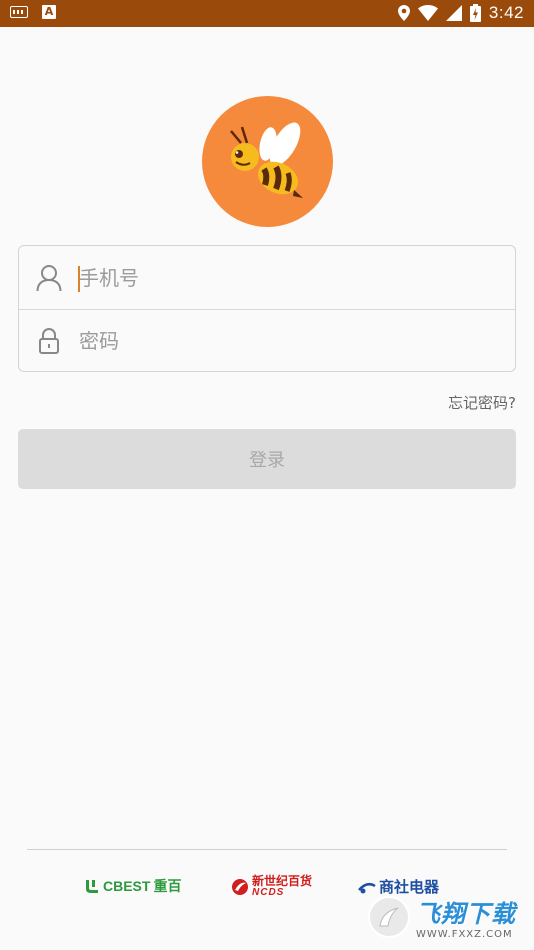 The height and width of the screenshot is (950, 534). I want to click on bee-icon, so click(266, 160).